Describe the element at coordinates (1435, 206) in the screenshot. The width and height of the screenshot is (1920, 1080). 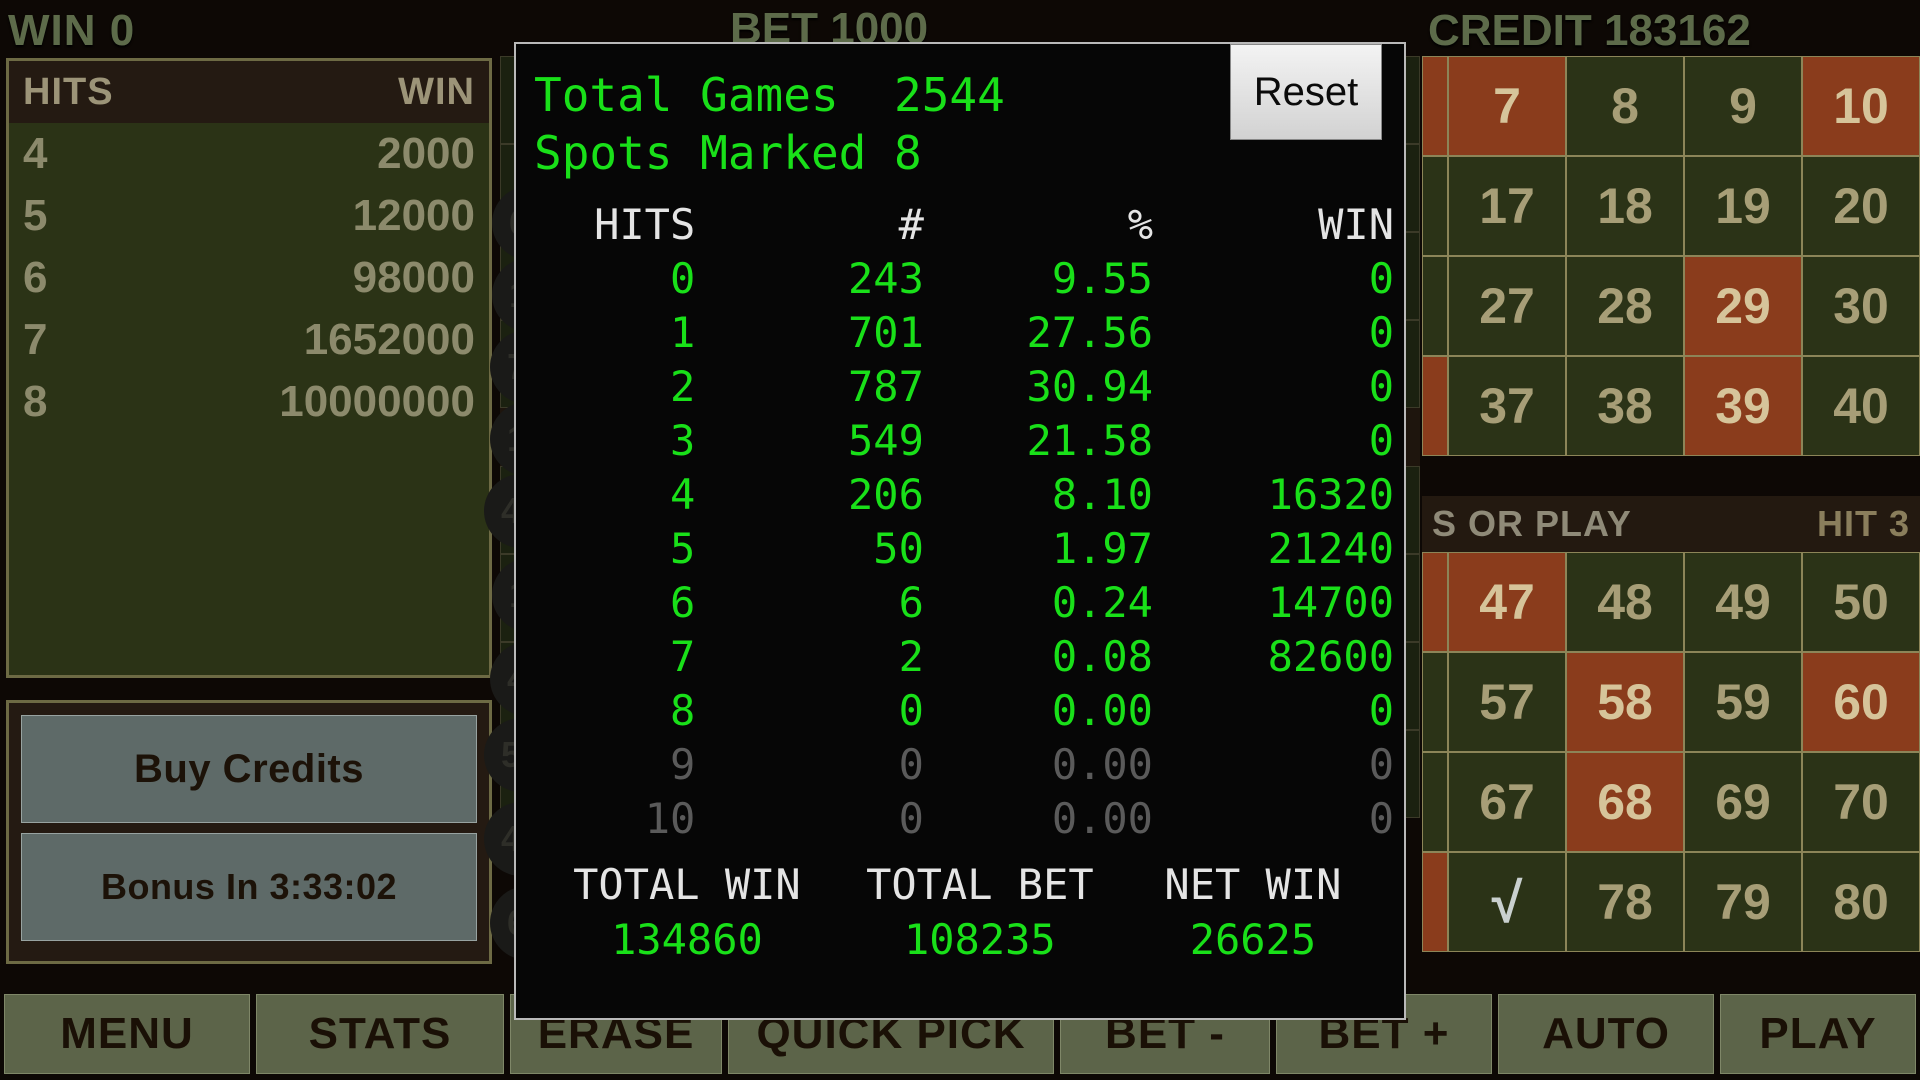
I see `keno-cell-edge: 16` at that location.